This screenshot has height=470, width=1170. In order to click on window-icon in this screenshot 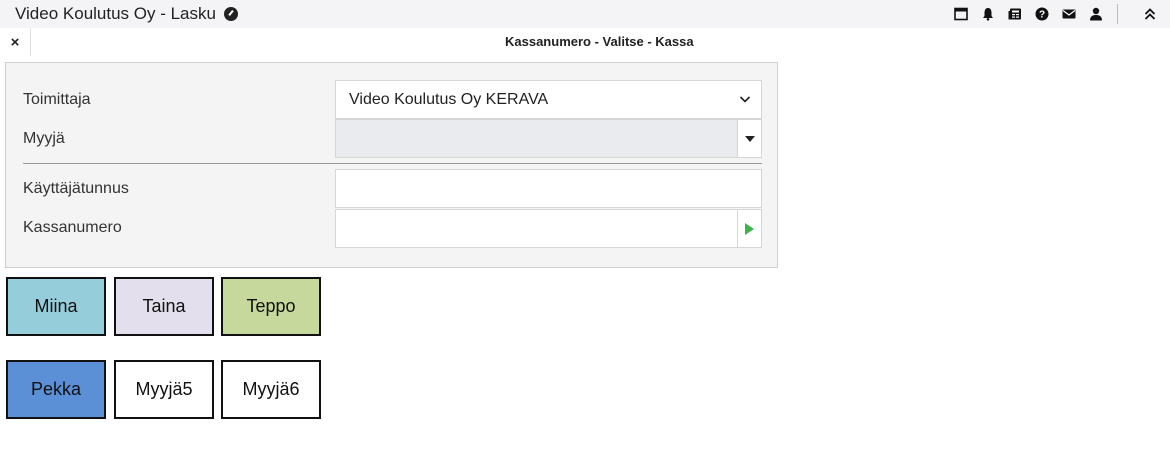, I will do `click(960, 14)`.